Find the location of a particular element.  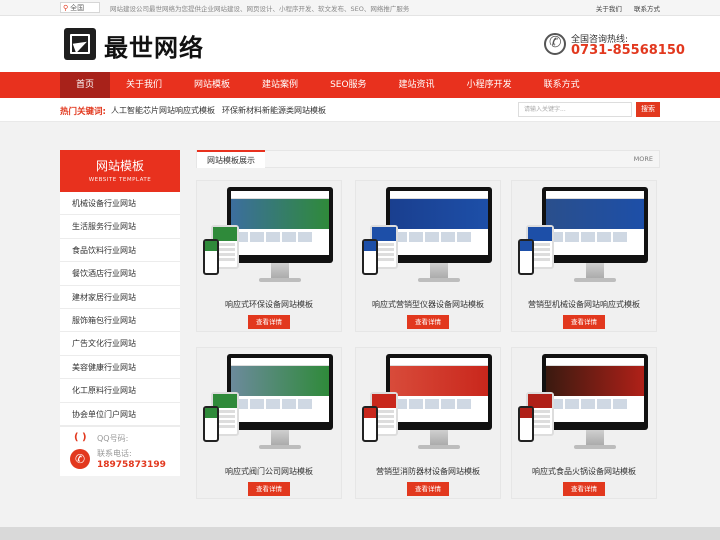

showcase-title: 网站模板展示 is located at coordinates (231, 159).